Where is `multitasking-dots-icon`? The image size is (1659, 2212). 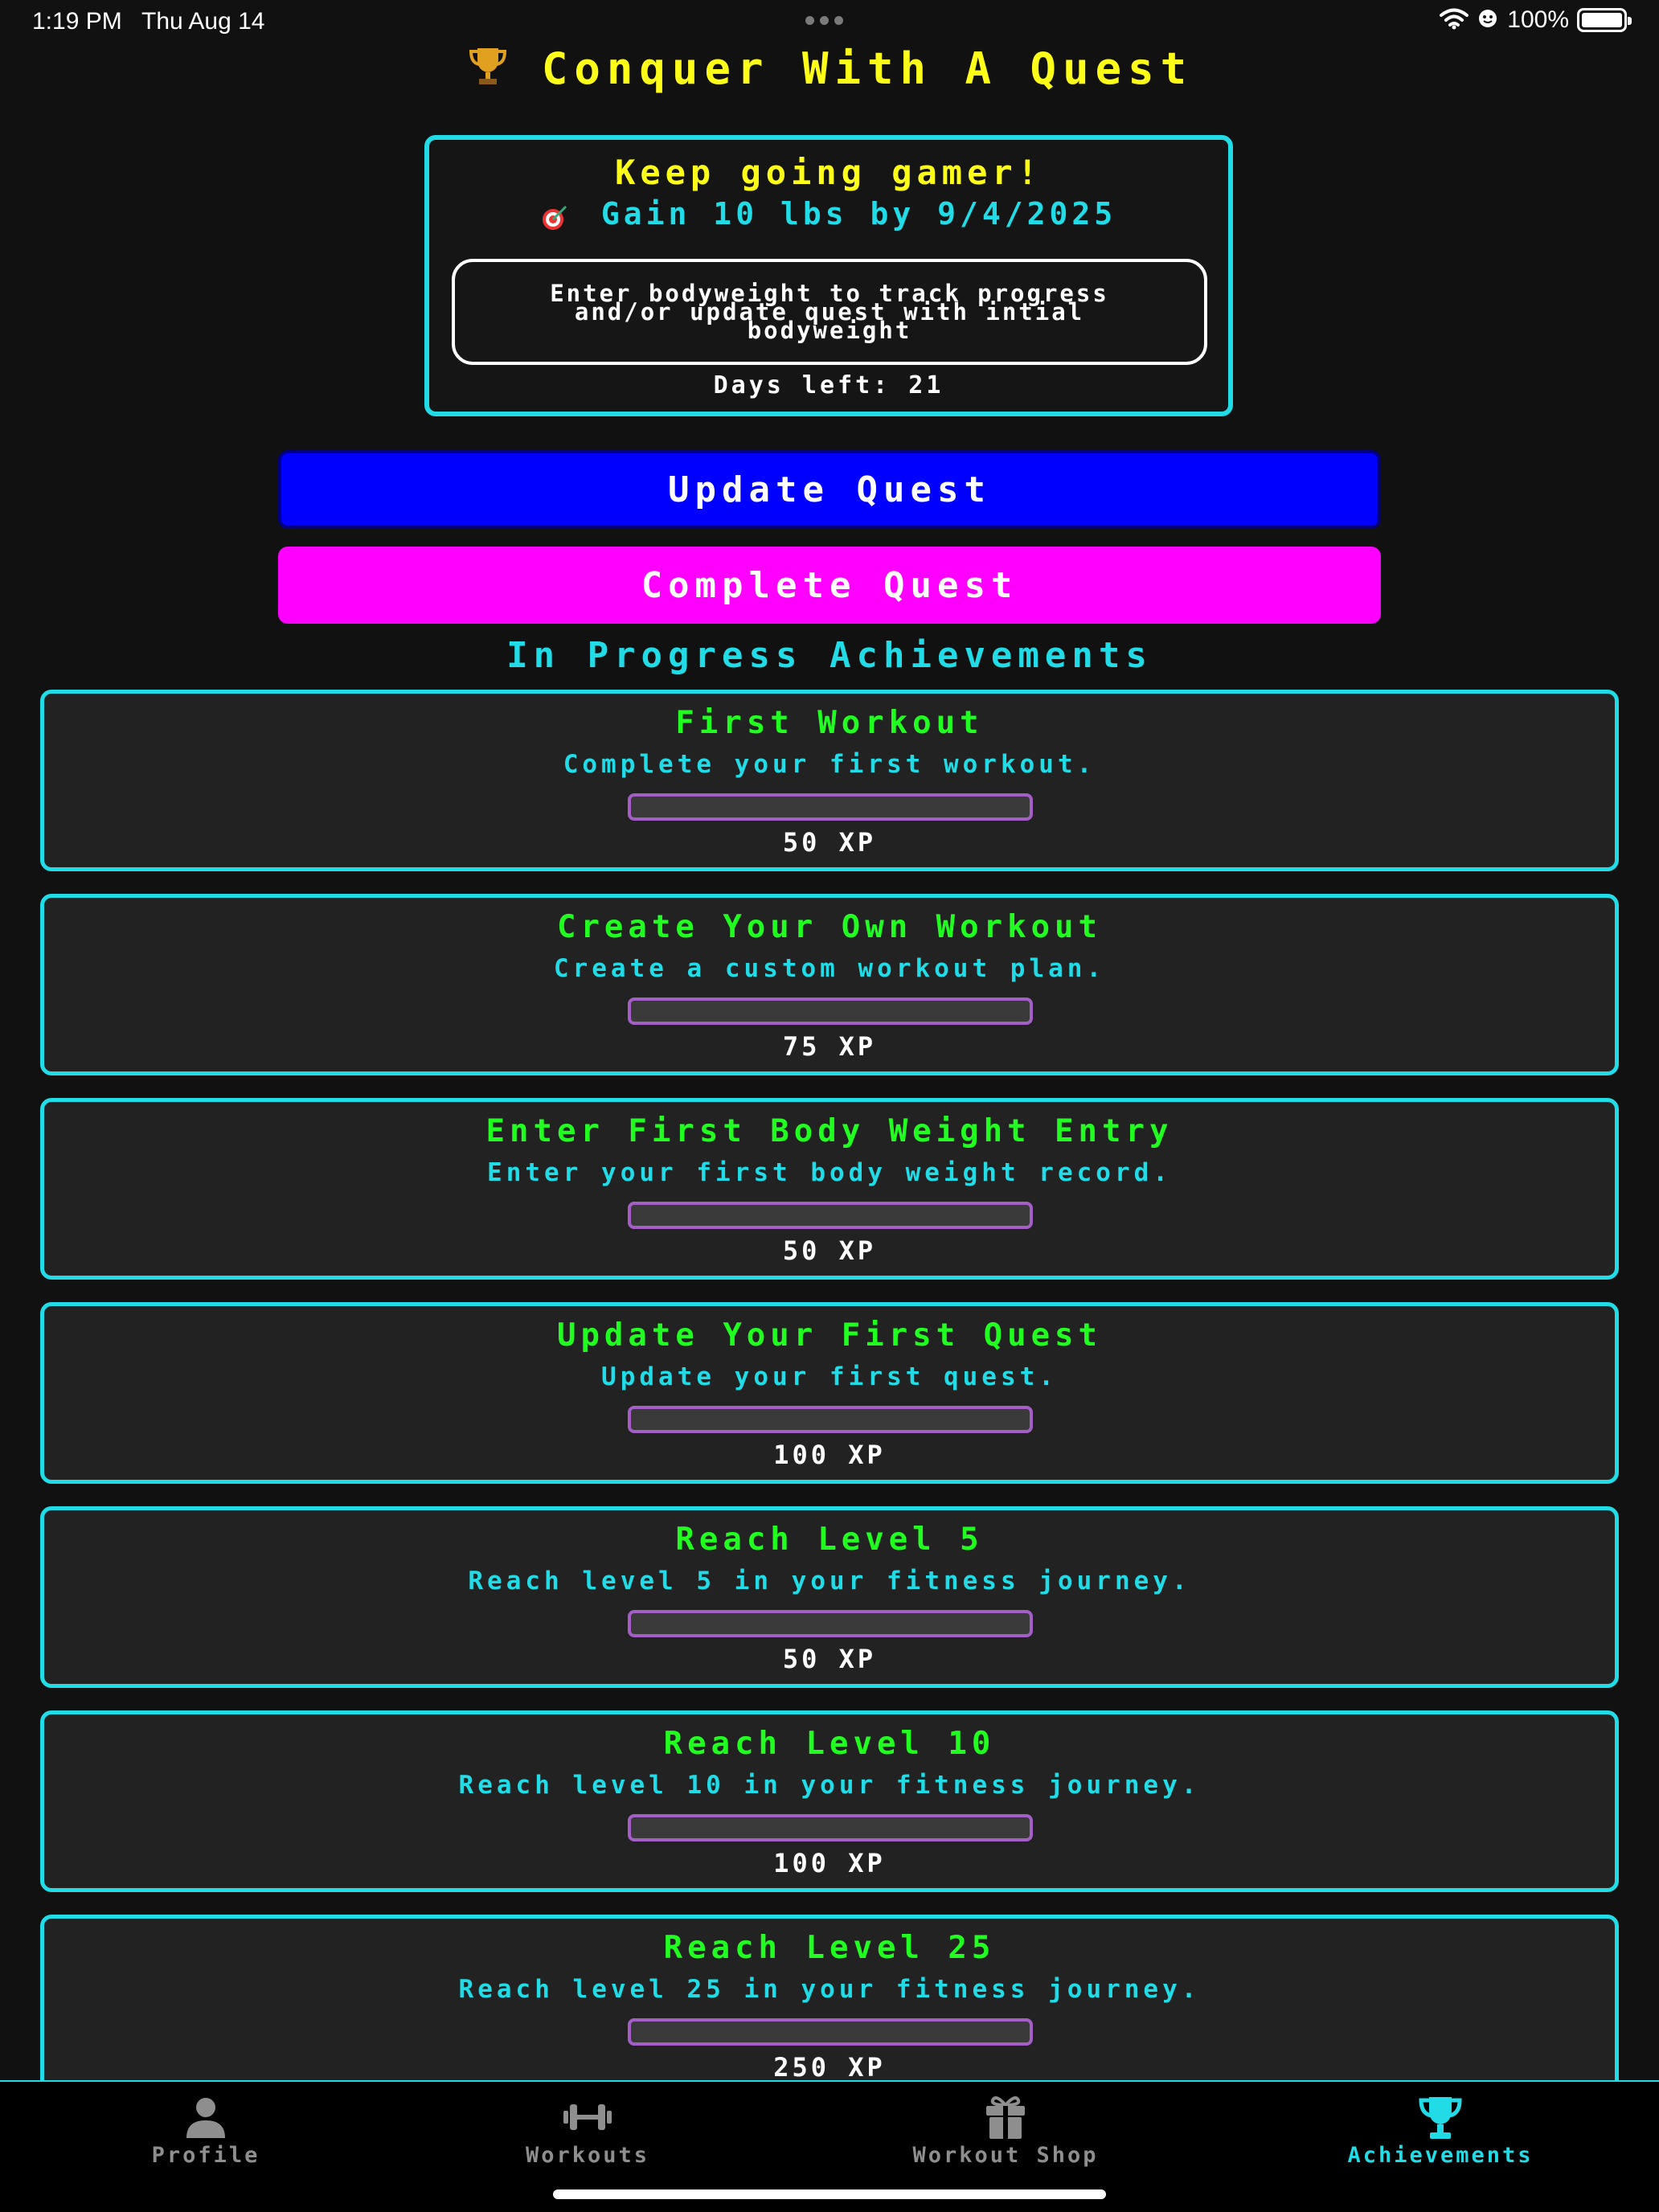 multitasking-dots-icon is located at coordinates (824, 20).